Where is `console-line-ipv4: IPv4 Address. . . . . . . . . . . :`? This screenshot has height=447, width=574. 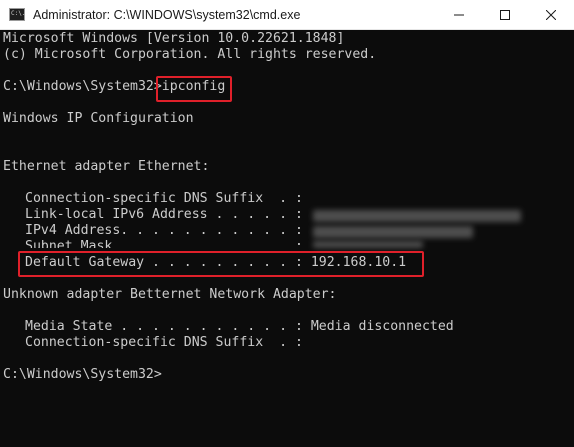
console-line-ipv4: IPv4 Address. . . . . . . . . . . : is located at coordinates (164, 230).